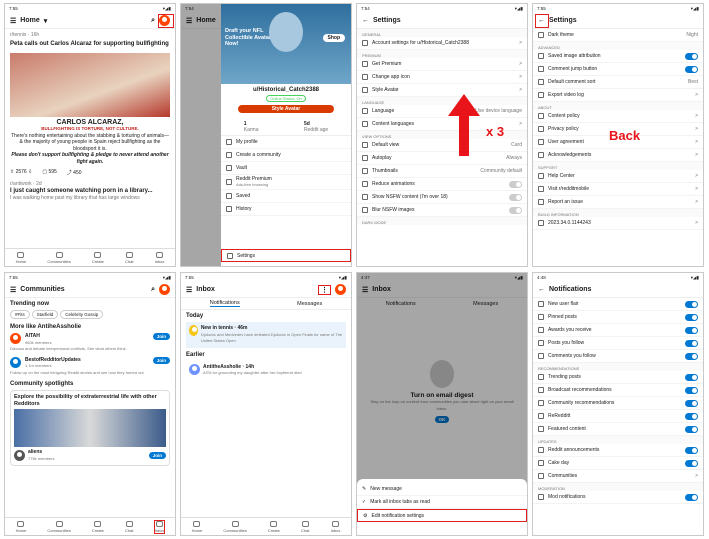 Image resolution: width=709 pixels, height=539 pixels. Describe the element at coordinates (442, 77) in the screenshot. I see `settings-row: Change app icon >` at that location.